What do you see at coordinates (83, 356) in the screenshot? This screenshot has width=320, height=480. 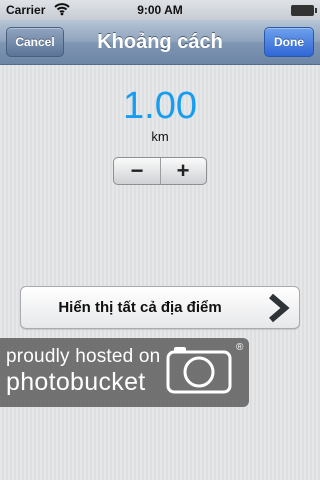 I see `watermark-line1: proudly hosted on` at bounding box center [83, 356].